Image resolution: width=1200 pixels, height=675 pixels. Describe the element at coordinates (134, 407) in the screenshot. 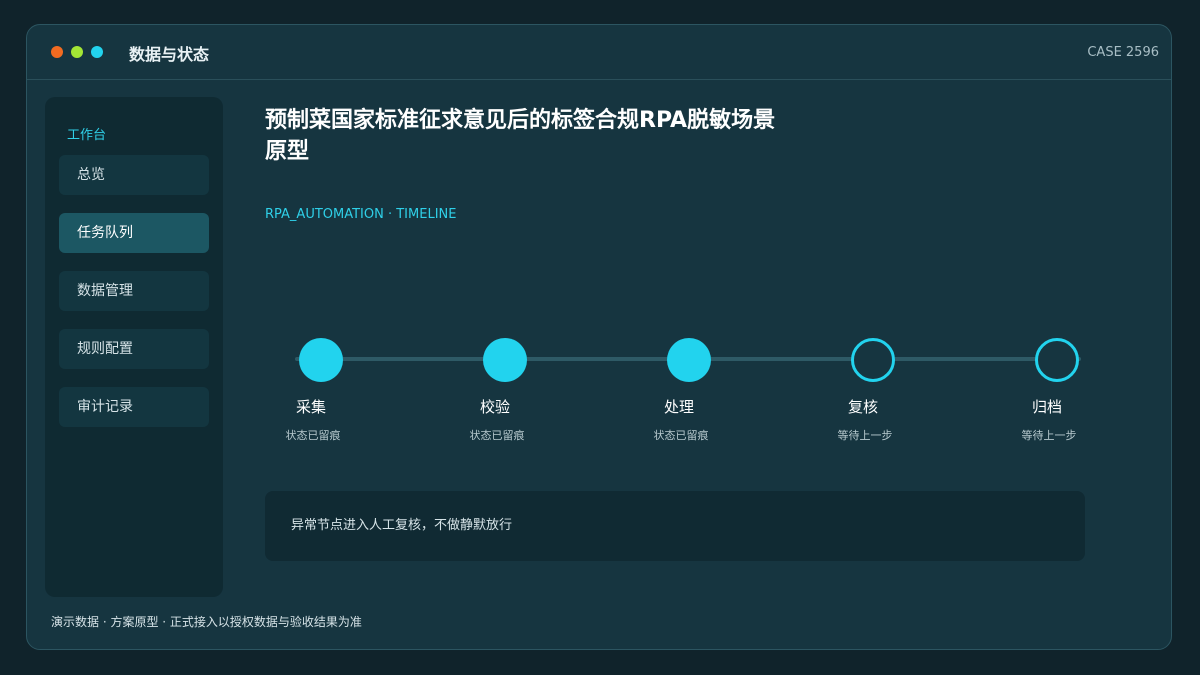

I see `sidebar-item-audit-log: 审计记录` at that location.